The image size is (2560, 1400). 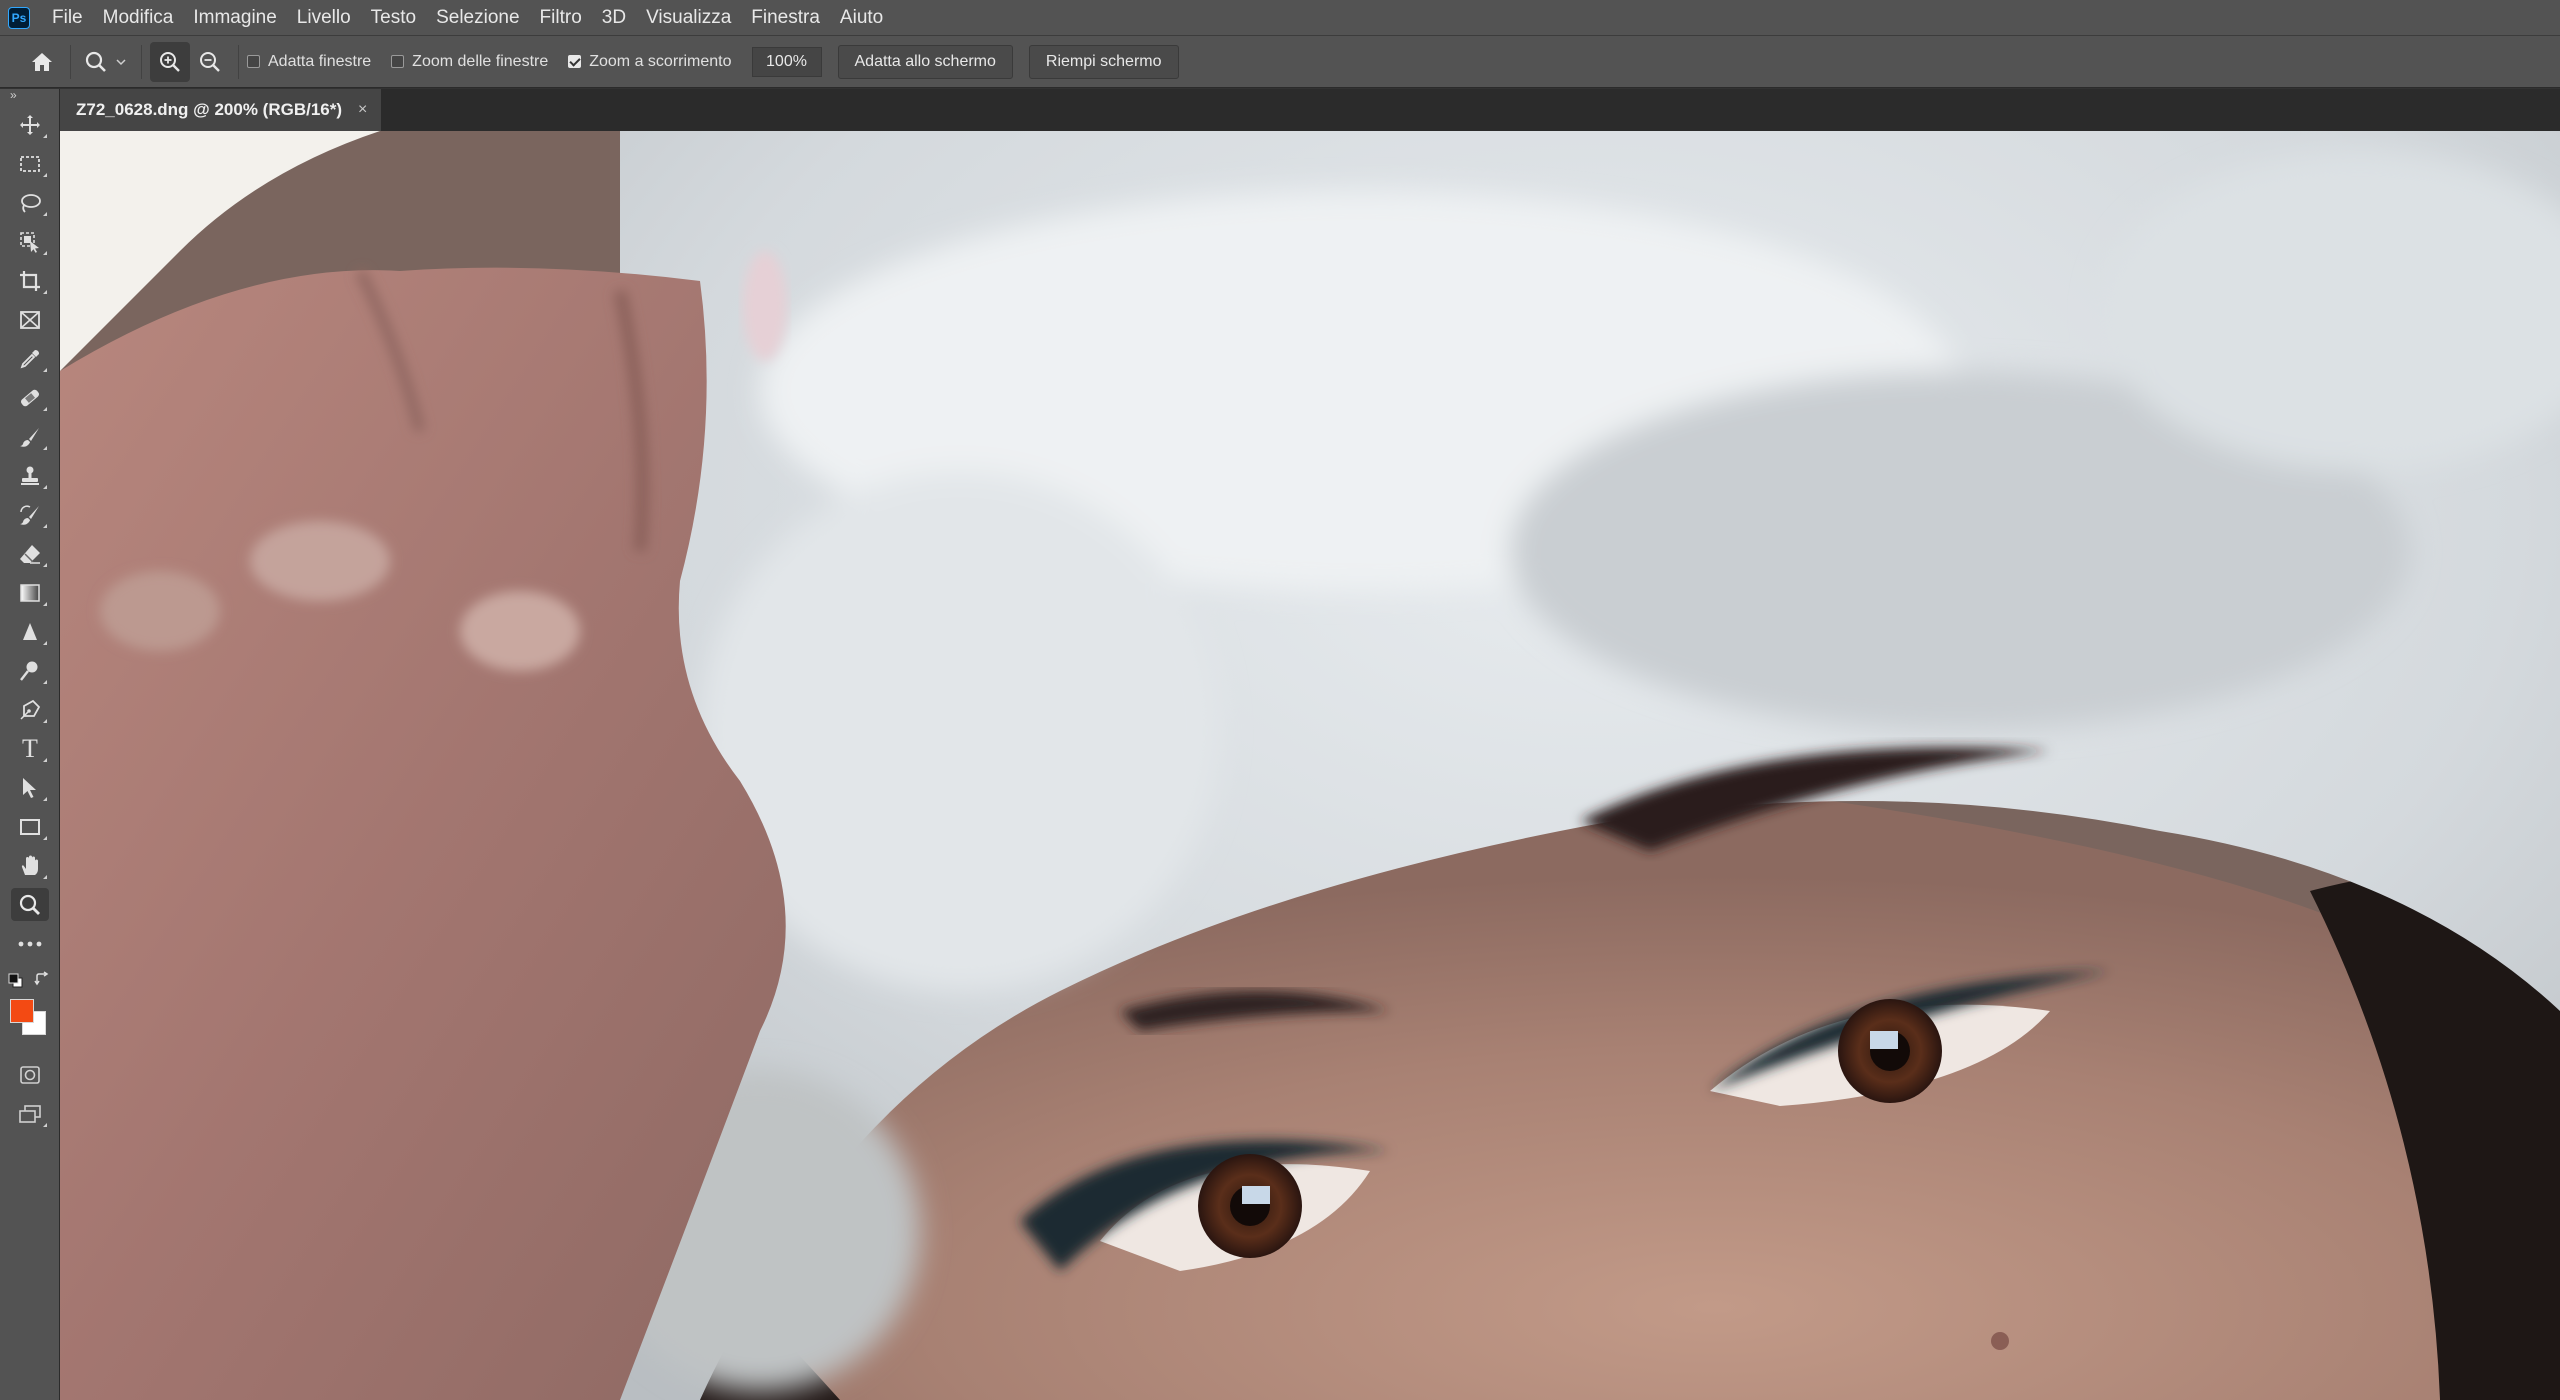 What do you see at coordinates (324, 18) in the screenshot?
I see `menu-layer: Livello` at bounding box center [324, 18].